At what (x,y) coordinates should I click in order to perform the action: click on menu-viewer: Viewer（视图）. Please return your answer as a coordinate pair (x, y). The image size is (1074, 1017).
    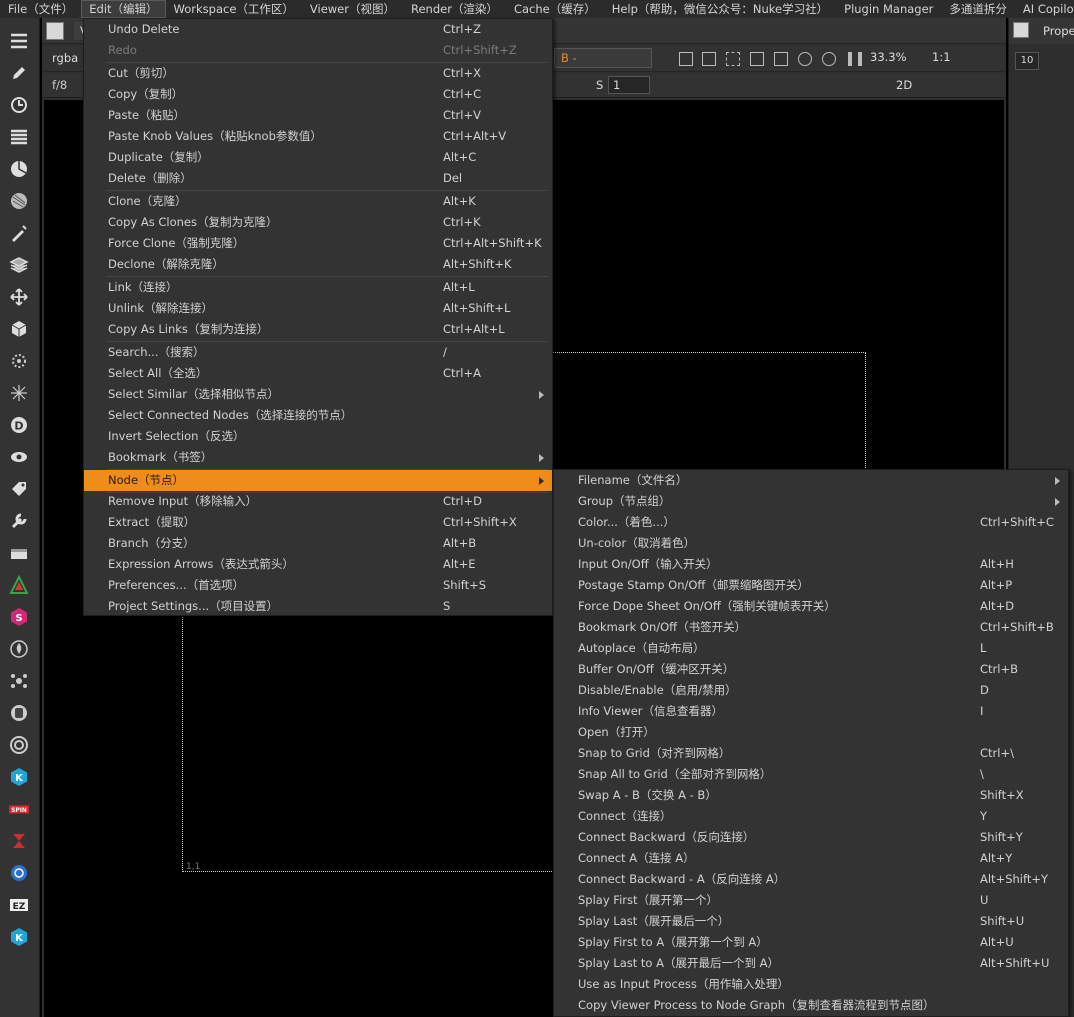
    Looking at the image, I should click on (352, 9).